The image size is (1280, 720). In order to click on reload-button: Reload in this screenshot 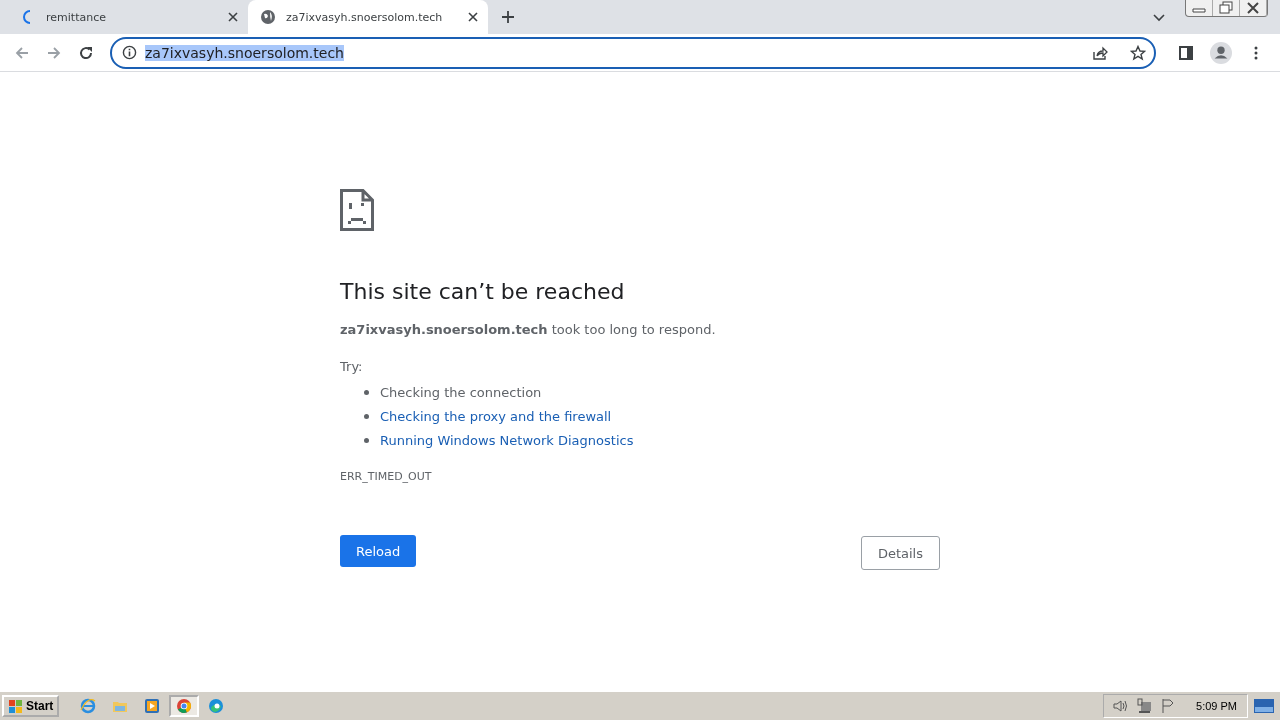, I will do `click(378, 551)`.